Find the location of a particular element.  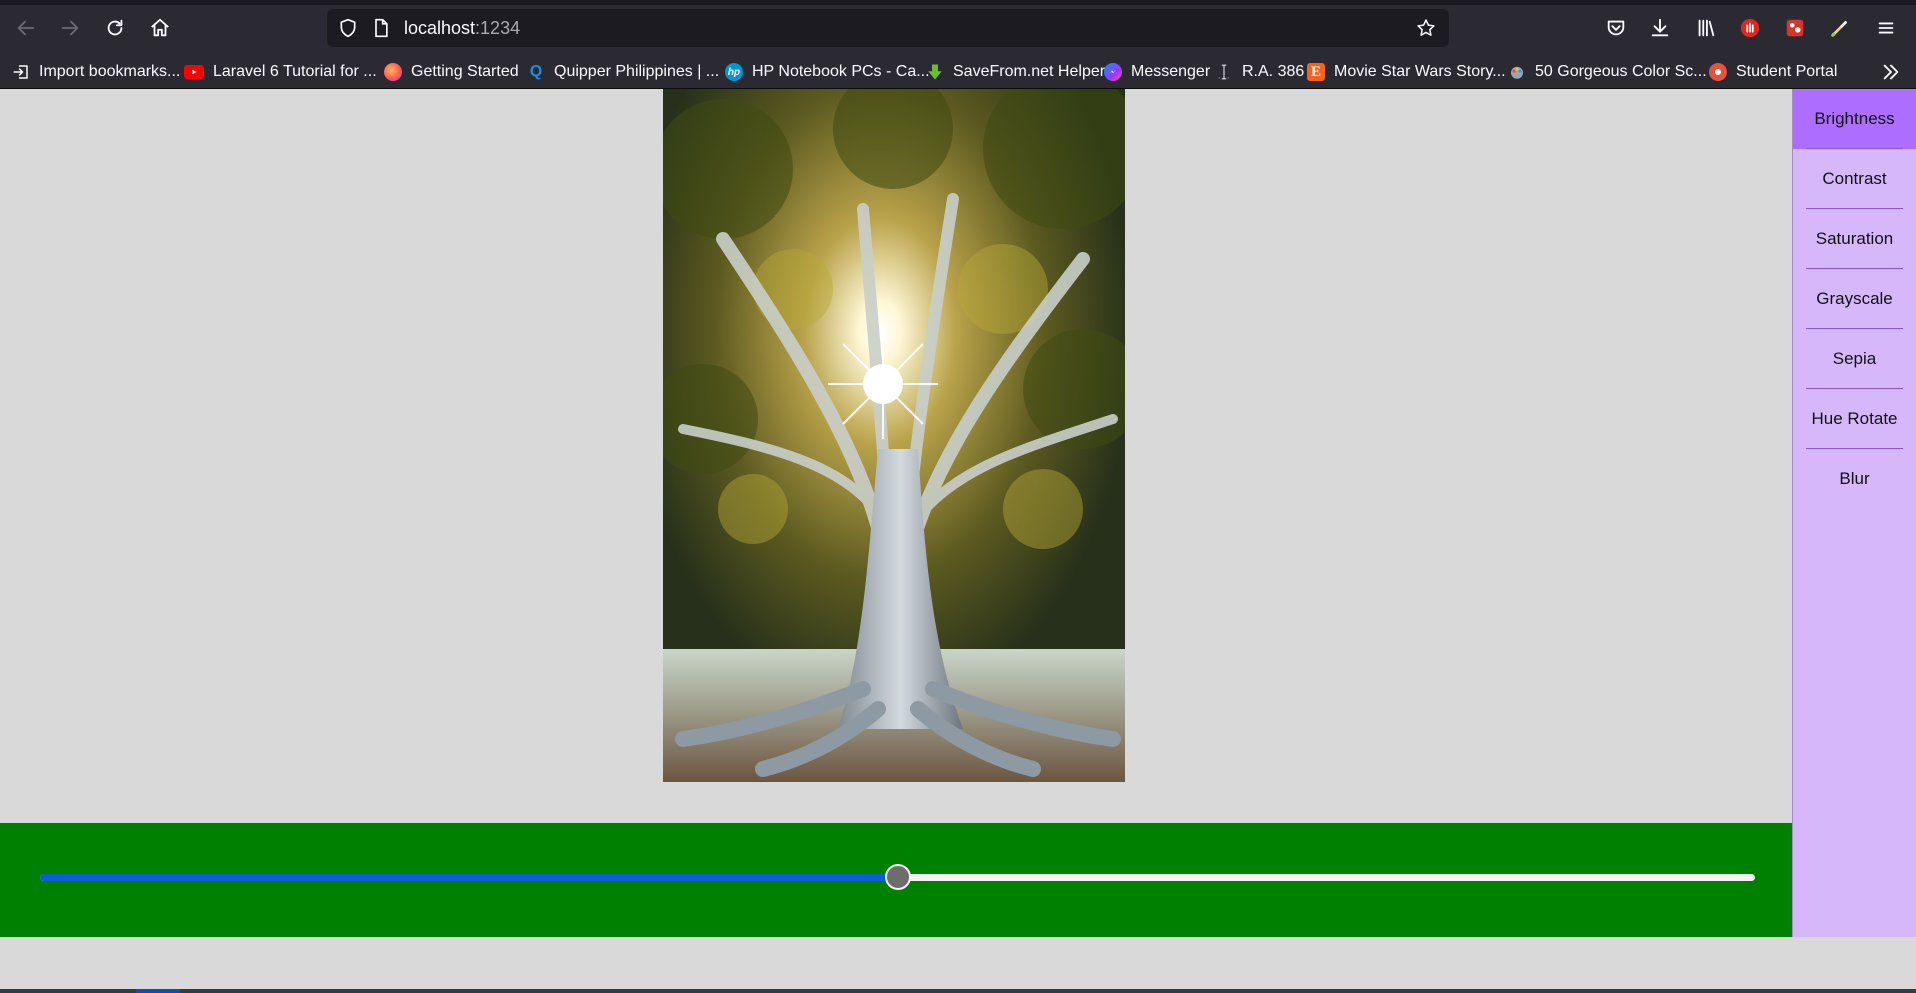

bookmark-getting-started: Getting Started is located at coordinates (451, 72).